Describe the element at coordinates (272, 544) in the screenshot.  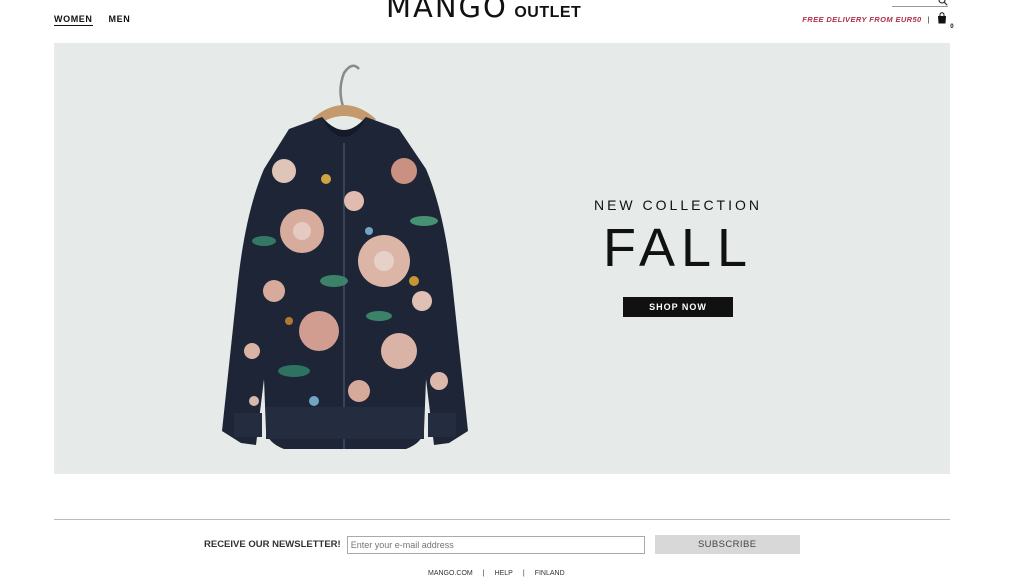
I see `newsletter-label: RECEIVE OUR NEWSLETTER!` at that location.